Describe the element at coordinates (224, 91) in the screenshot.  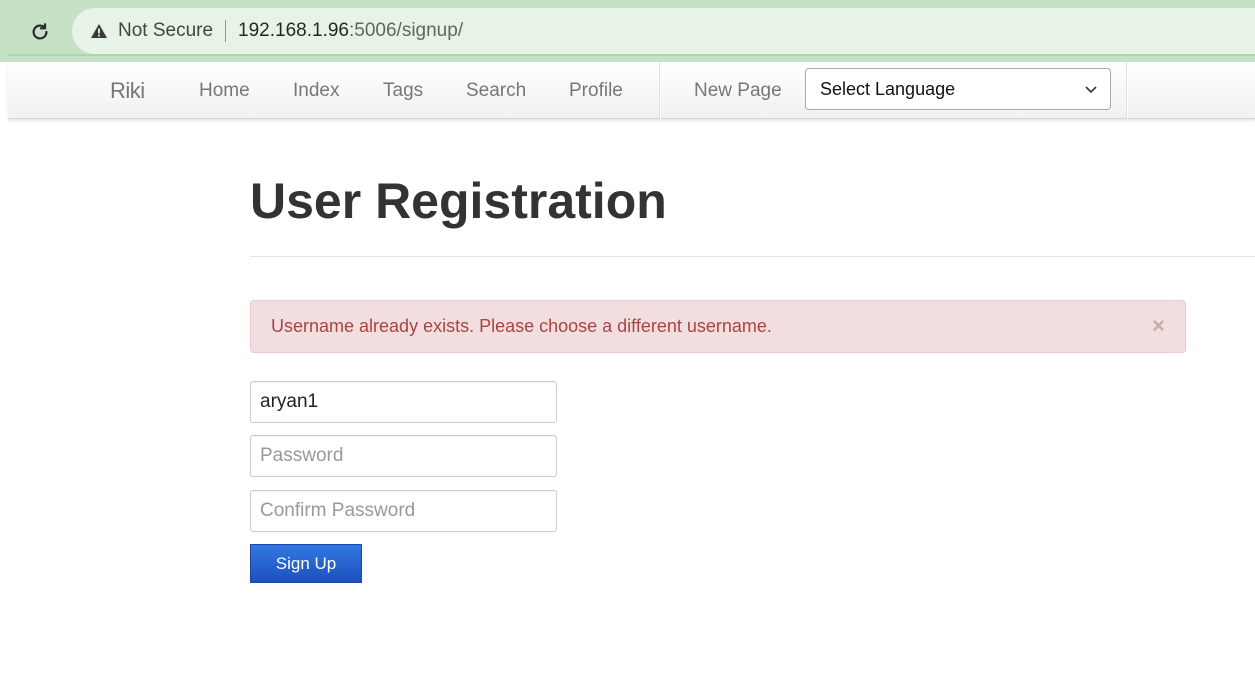
I see `nav-home: Home` at that location.